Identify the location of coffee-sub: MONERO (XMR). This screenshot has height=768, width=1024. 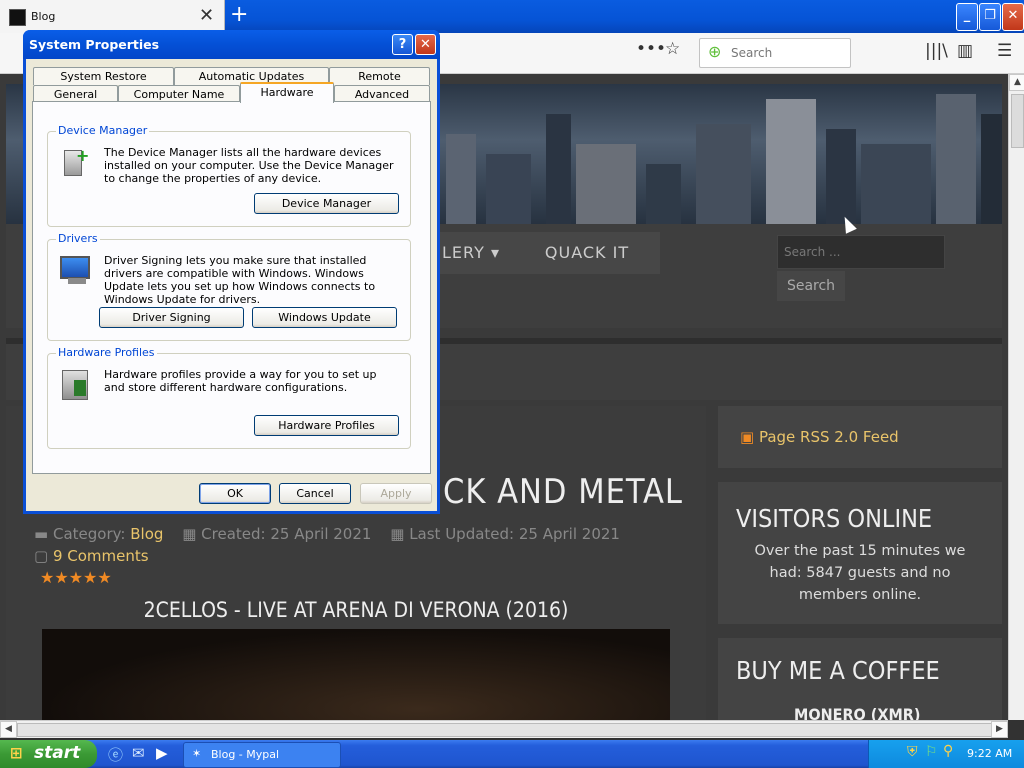
(857, 712).